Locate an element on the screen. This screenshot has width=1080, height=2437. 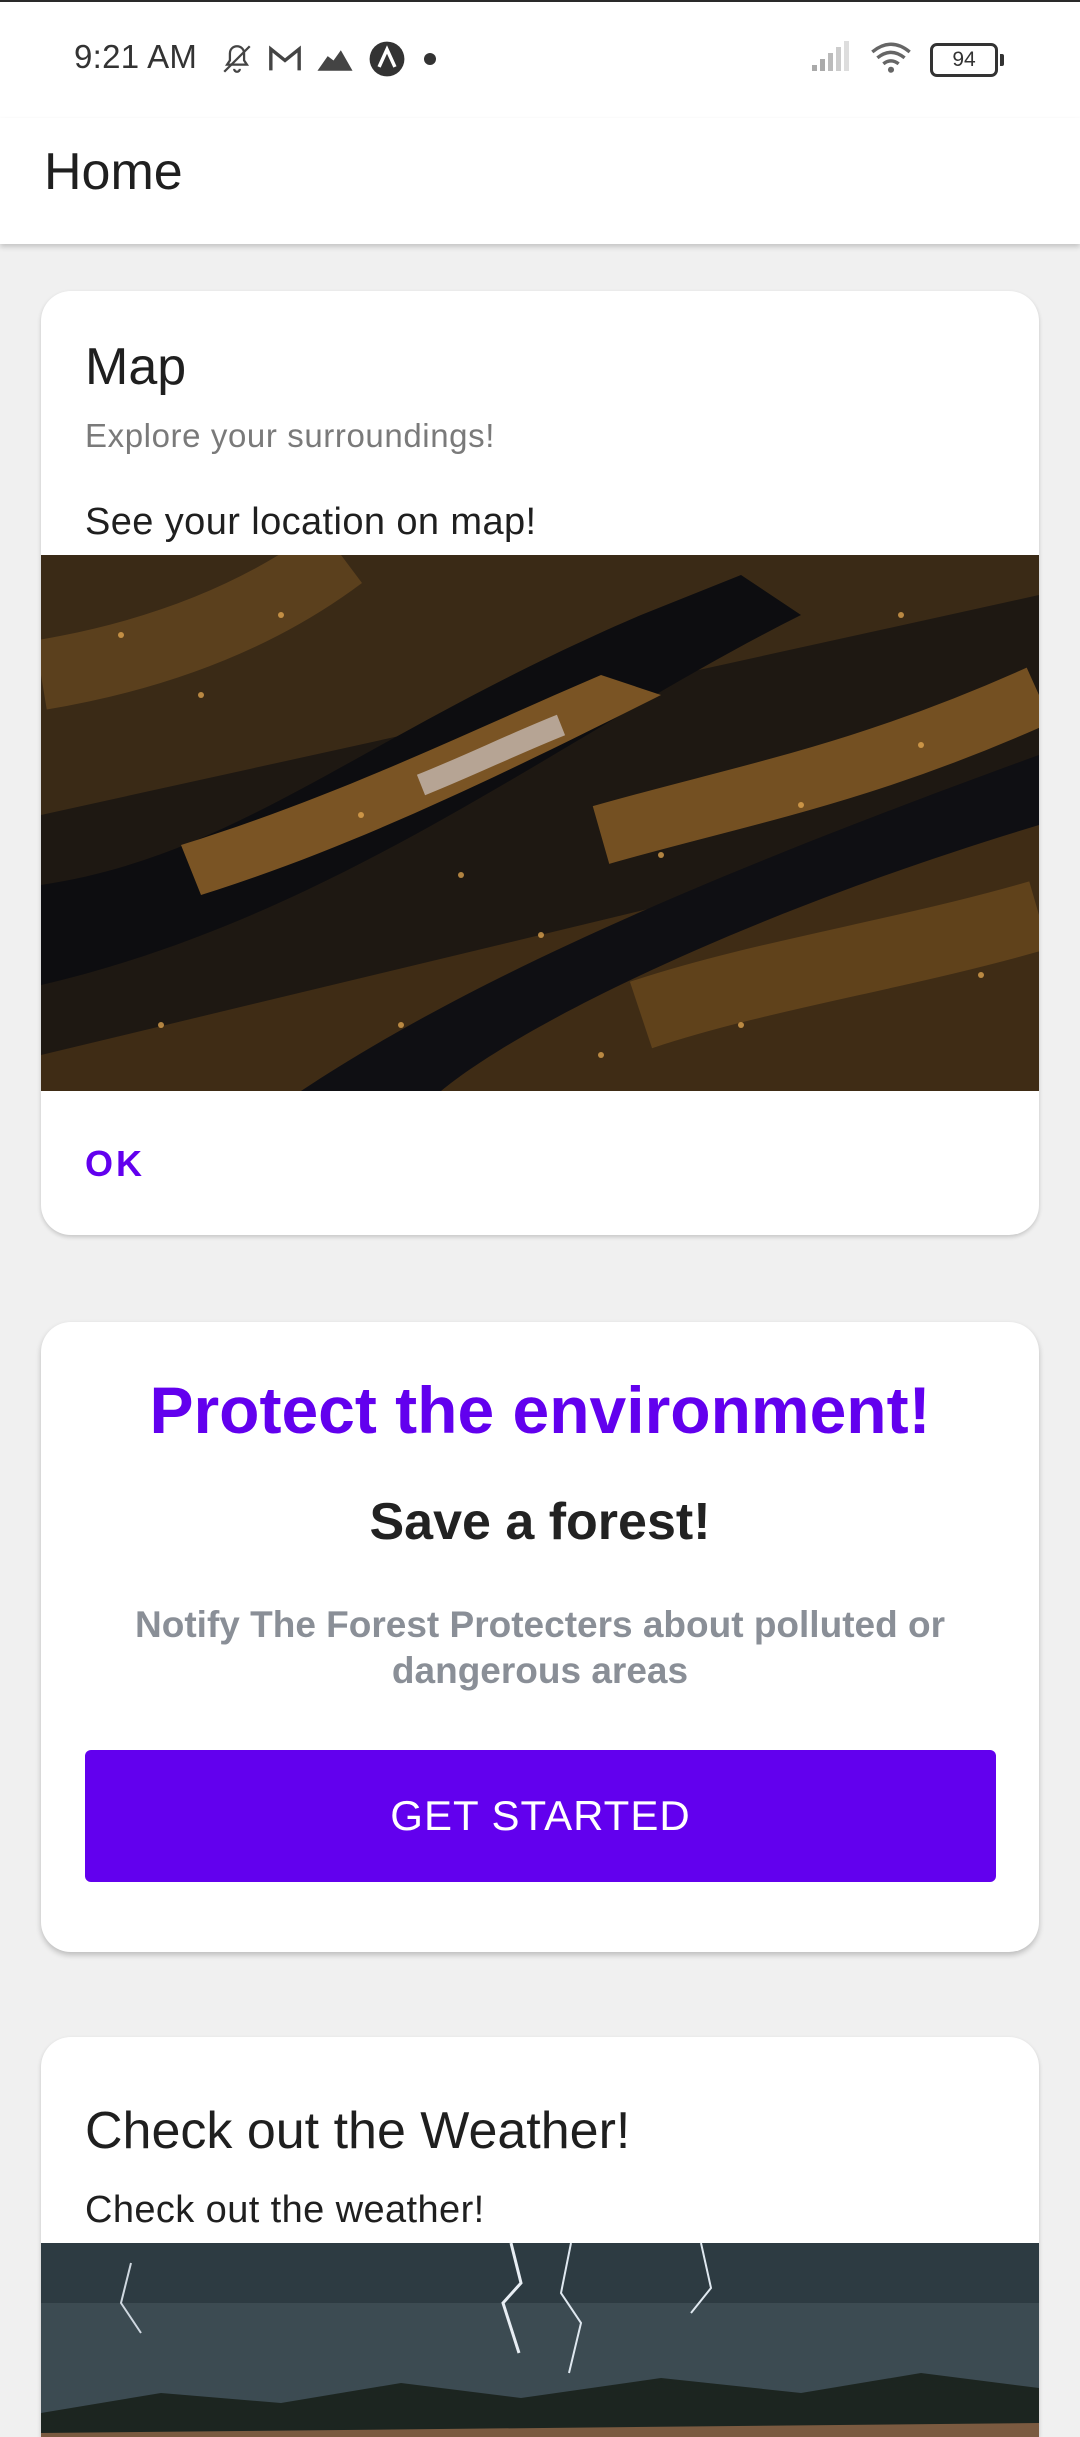
page-title: Home is located at coordinates (113, 172).